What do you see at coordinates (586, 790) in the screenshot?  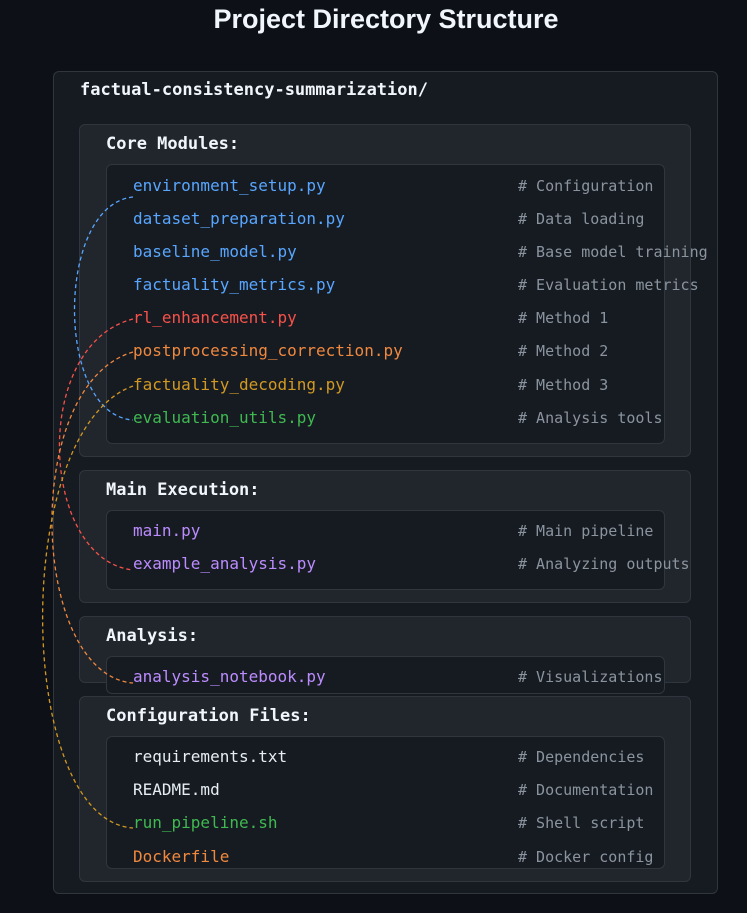 I see `comment-readme: # Documentation` at bounding box center [586, 790].